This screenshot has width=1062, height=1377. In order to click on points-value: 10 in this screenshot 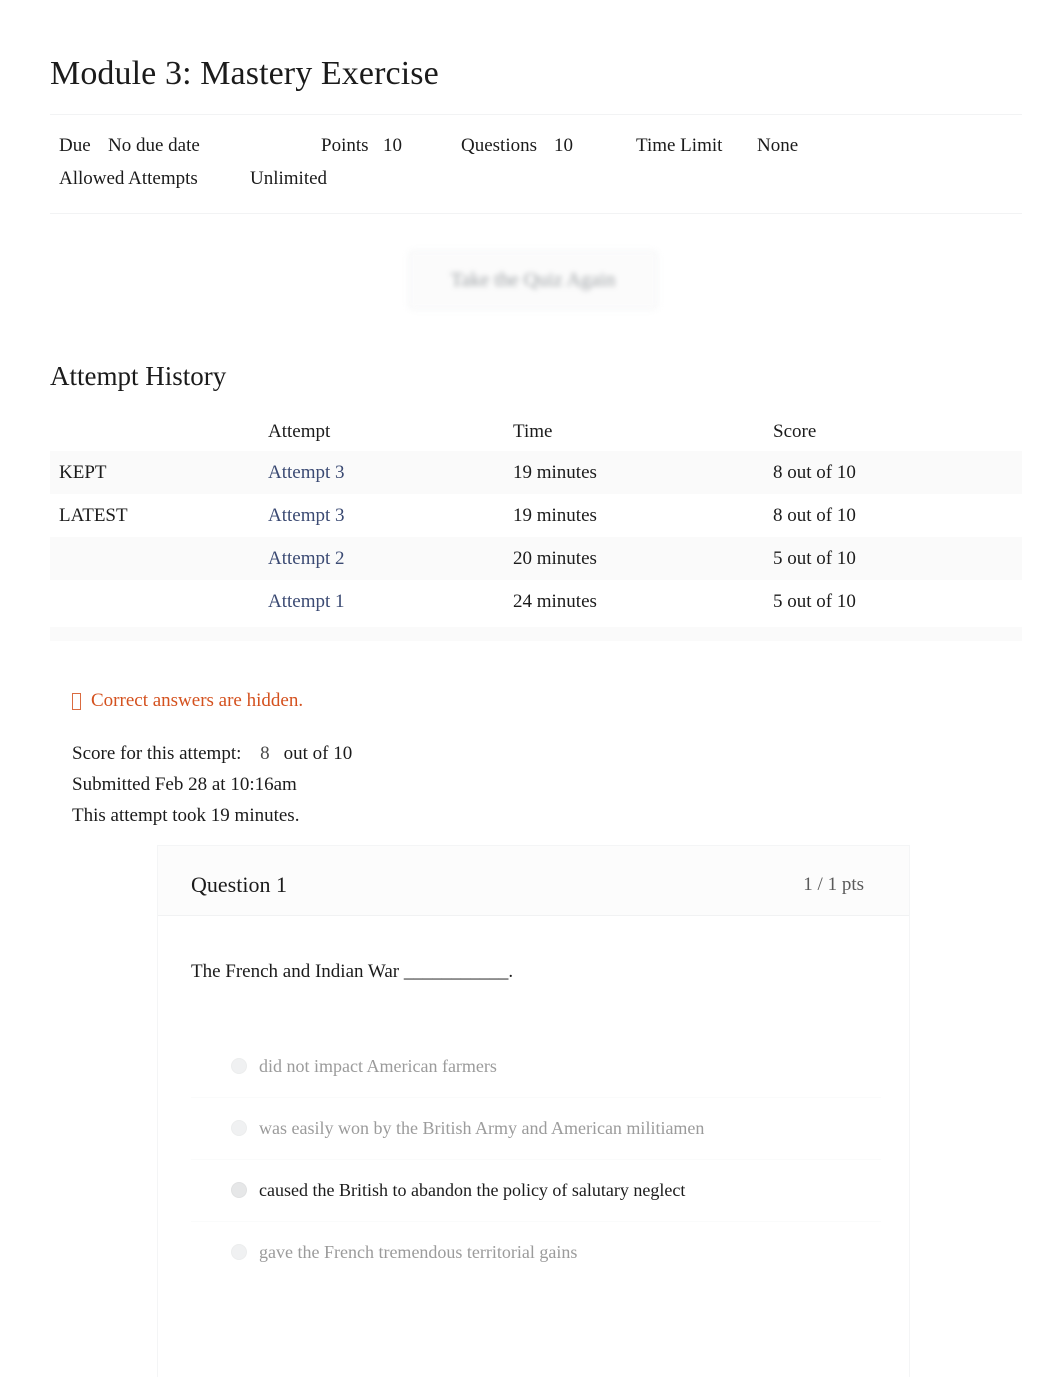, I will do `click(392, 145)`.